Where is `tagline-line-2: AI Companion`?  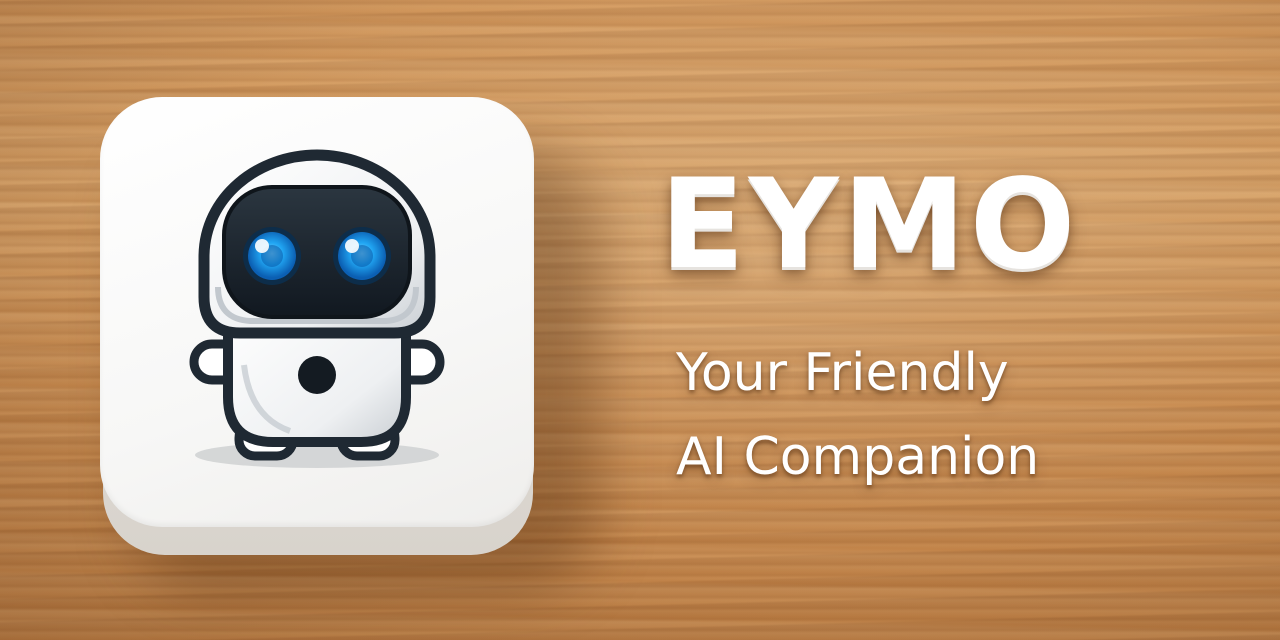
tagline-line-2: AI Companion is located at coordinates (858, 457).